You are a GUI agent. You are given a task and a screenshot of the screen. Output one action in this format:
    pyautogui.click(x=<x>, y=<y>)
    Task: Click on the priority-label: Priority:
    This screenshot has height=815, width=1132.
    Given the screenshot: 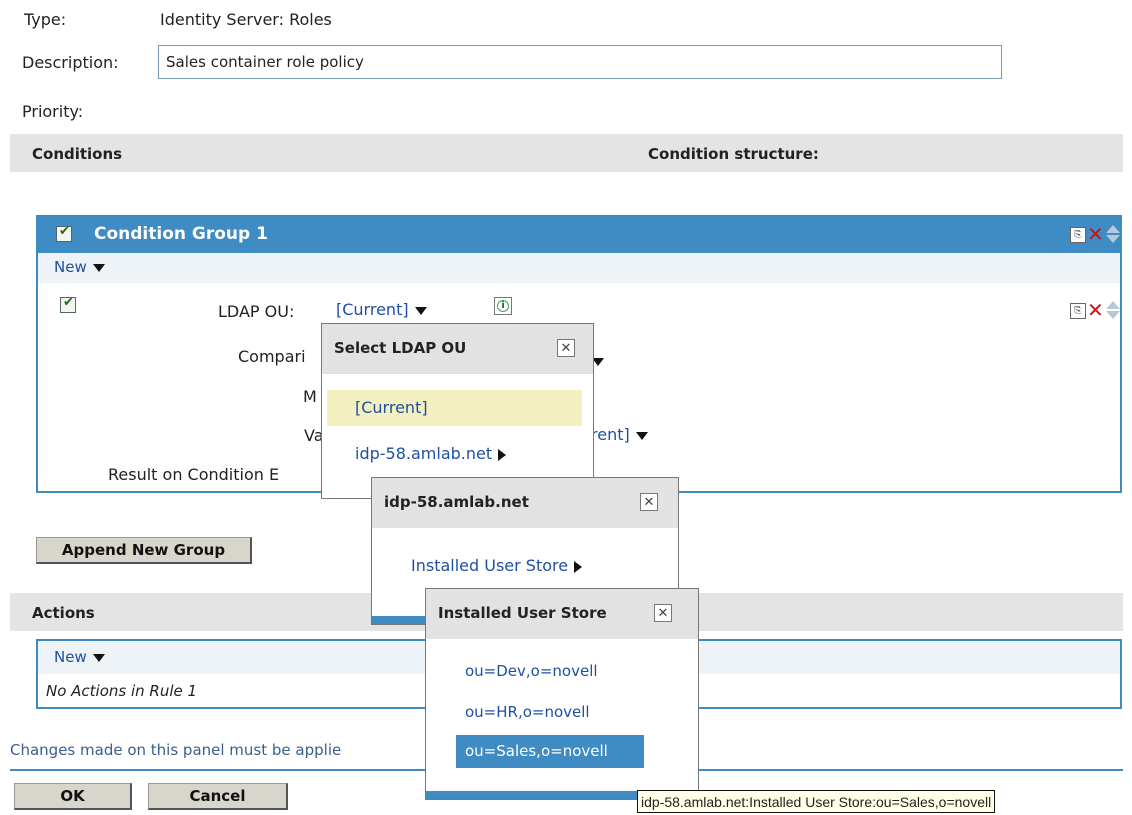 What is the action you would take?
    pyautogui.click(x=53, y=111)
    